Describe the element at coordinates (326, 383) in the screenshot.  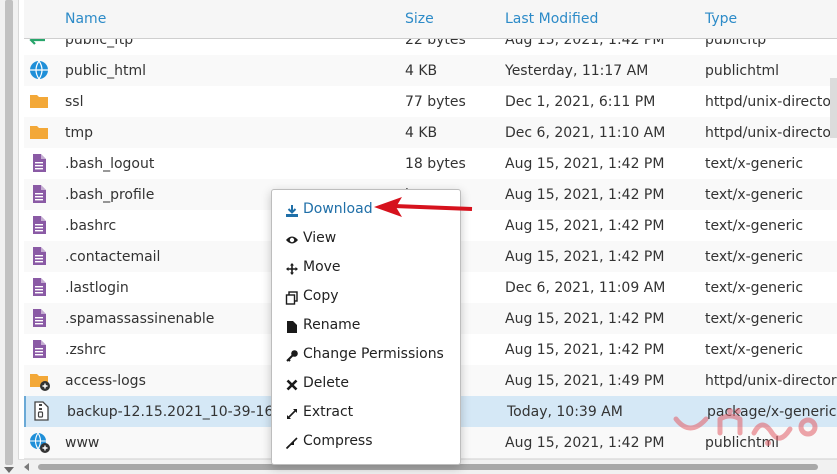
I see `menu-item-label: Delete` at that location.